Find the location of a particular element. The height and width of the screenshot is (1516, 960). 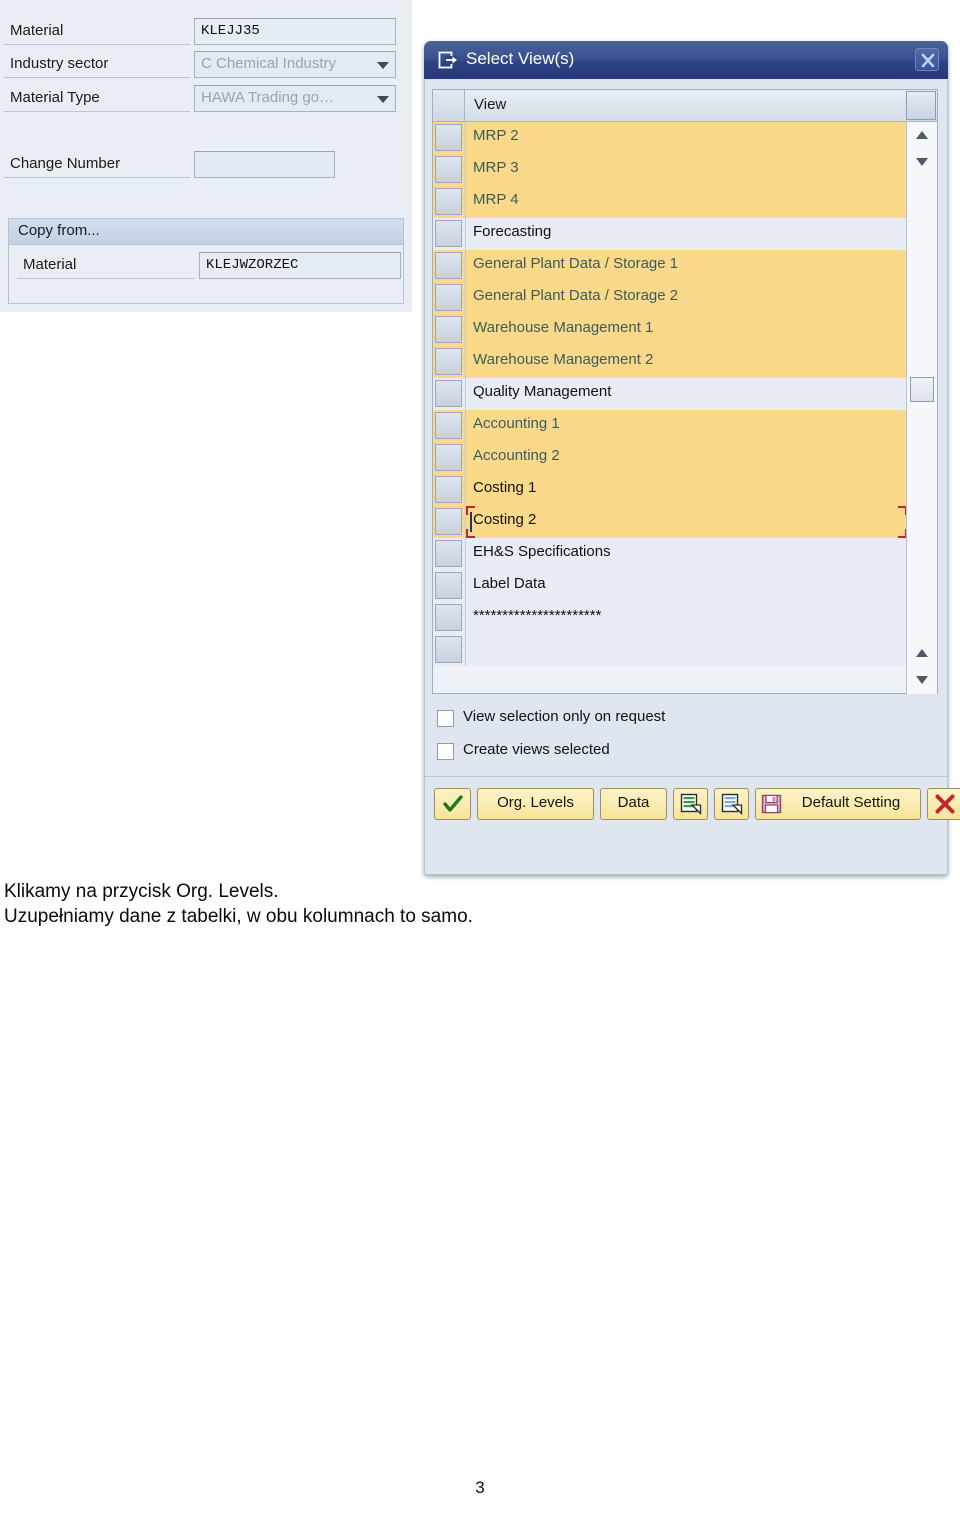

table-row is located at coordinates (670, 650).